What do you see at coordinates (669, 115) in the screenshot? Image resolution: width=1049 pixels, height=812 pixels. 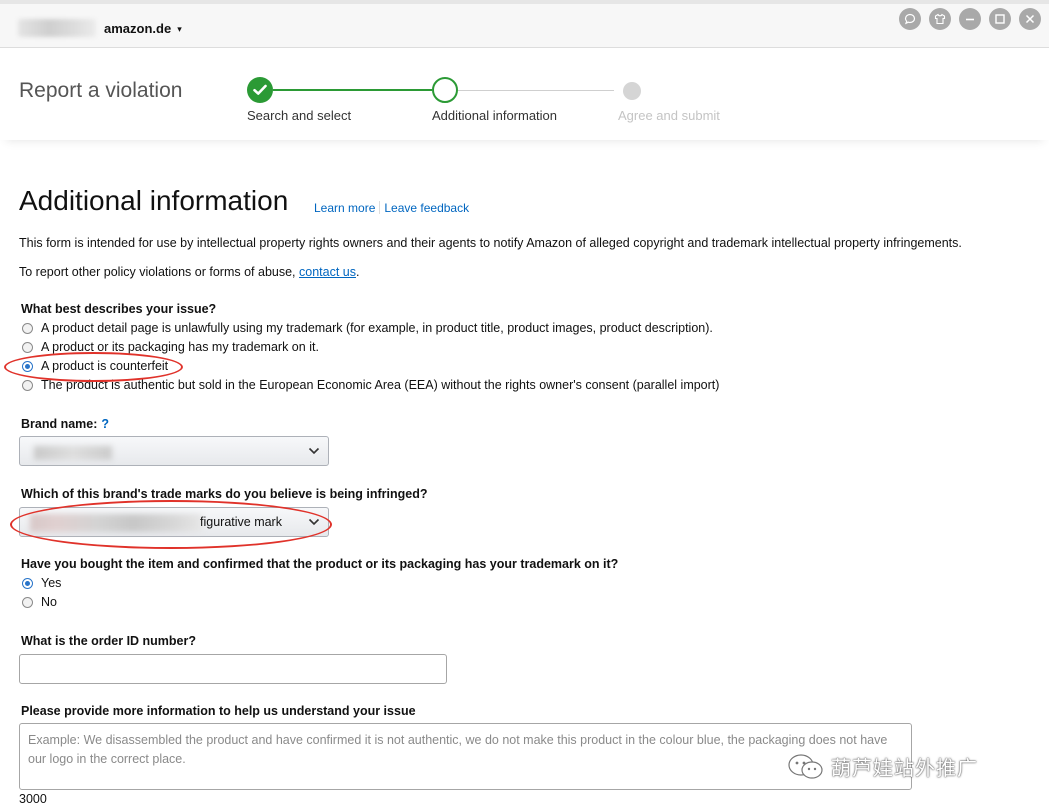 I see `step-label-agree-and-submit: Agree and submit` at bounding box center [669, 115].